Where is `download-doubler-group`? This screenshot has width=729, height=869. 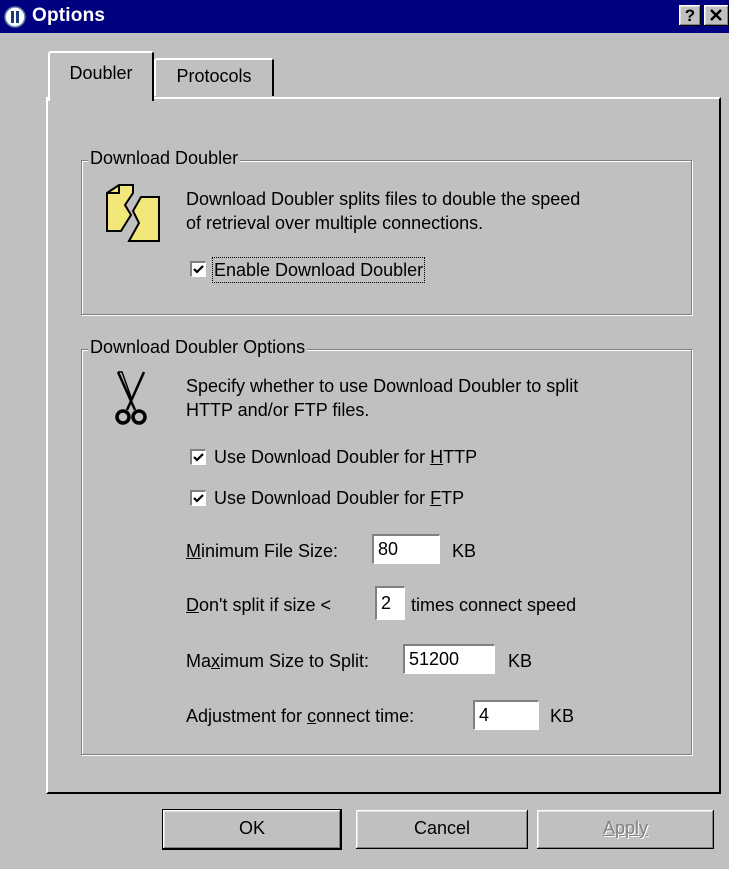
download-doubler-group is located at coordinates (386, 237).